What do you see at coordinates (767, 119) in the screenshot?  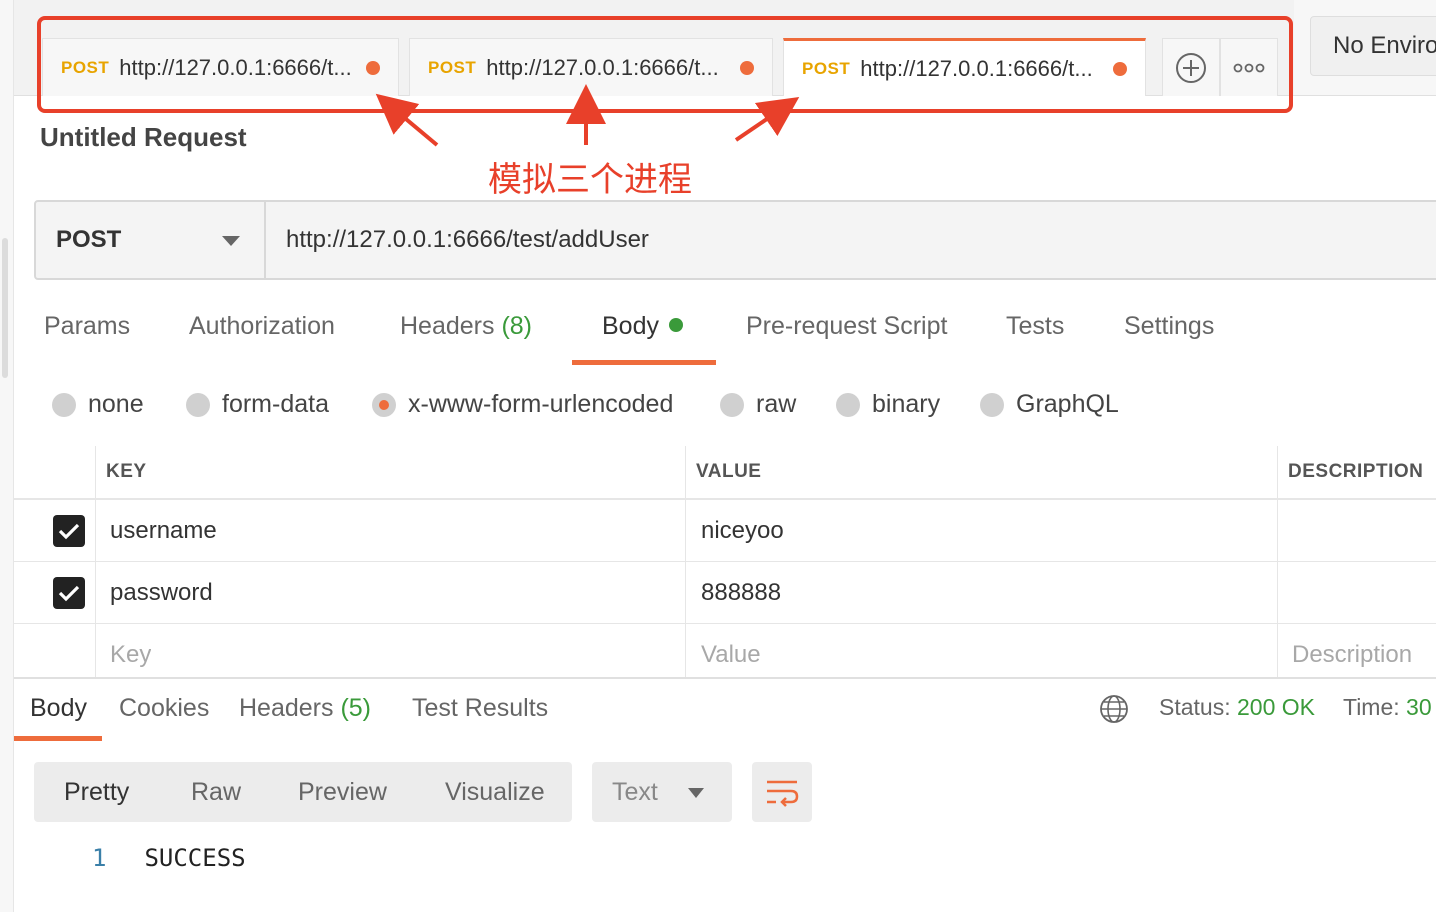 I see `annotation-arrow-right` at bounding box center [767, 119].